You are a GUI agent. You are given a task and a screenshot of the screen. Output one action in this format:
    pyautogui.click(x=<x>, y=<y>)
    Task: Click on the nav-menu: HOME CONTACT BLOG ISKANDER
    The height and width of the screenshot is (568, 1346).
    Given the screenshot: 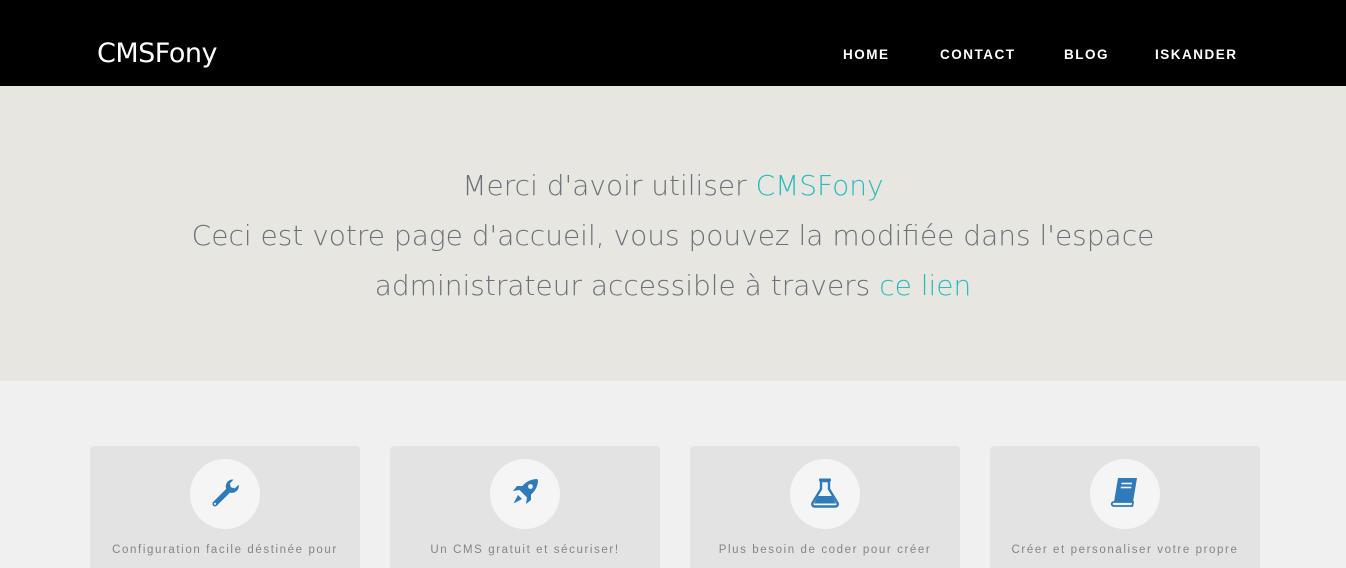 What is the action you would take?
    pyautogui.click(x=673, y=55)
    